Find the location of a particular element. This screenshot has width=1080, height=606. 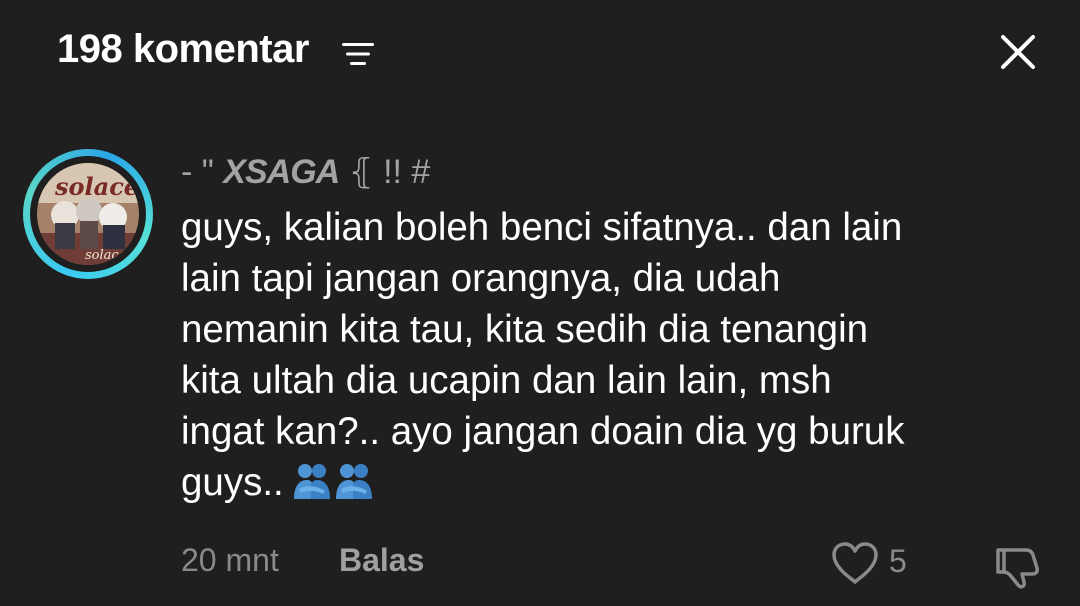

avatar: solace solace is located at coordinates (88, 214).